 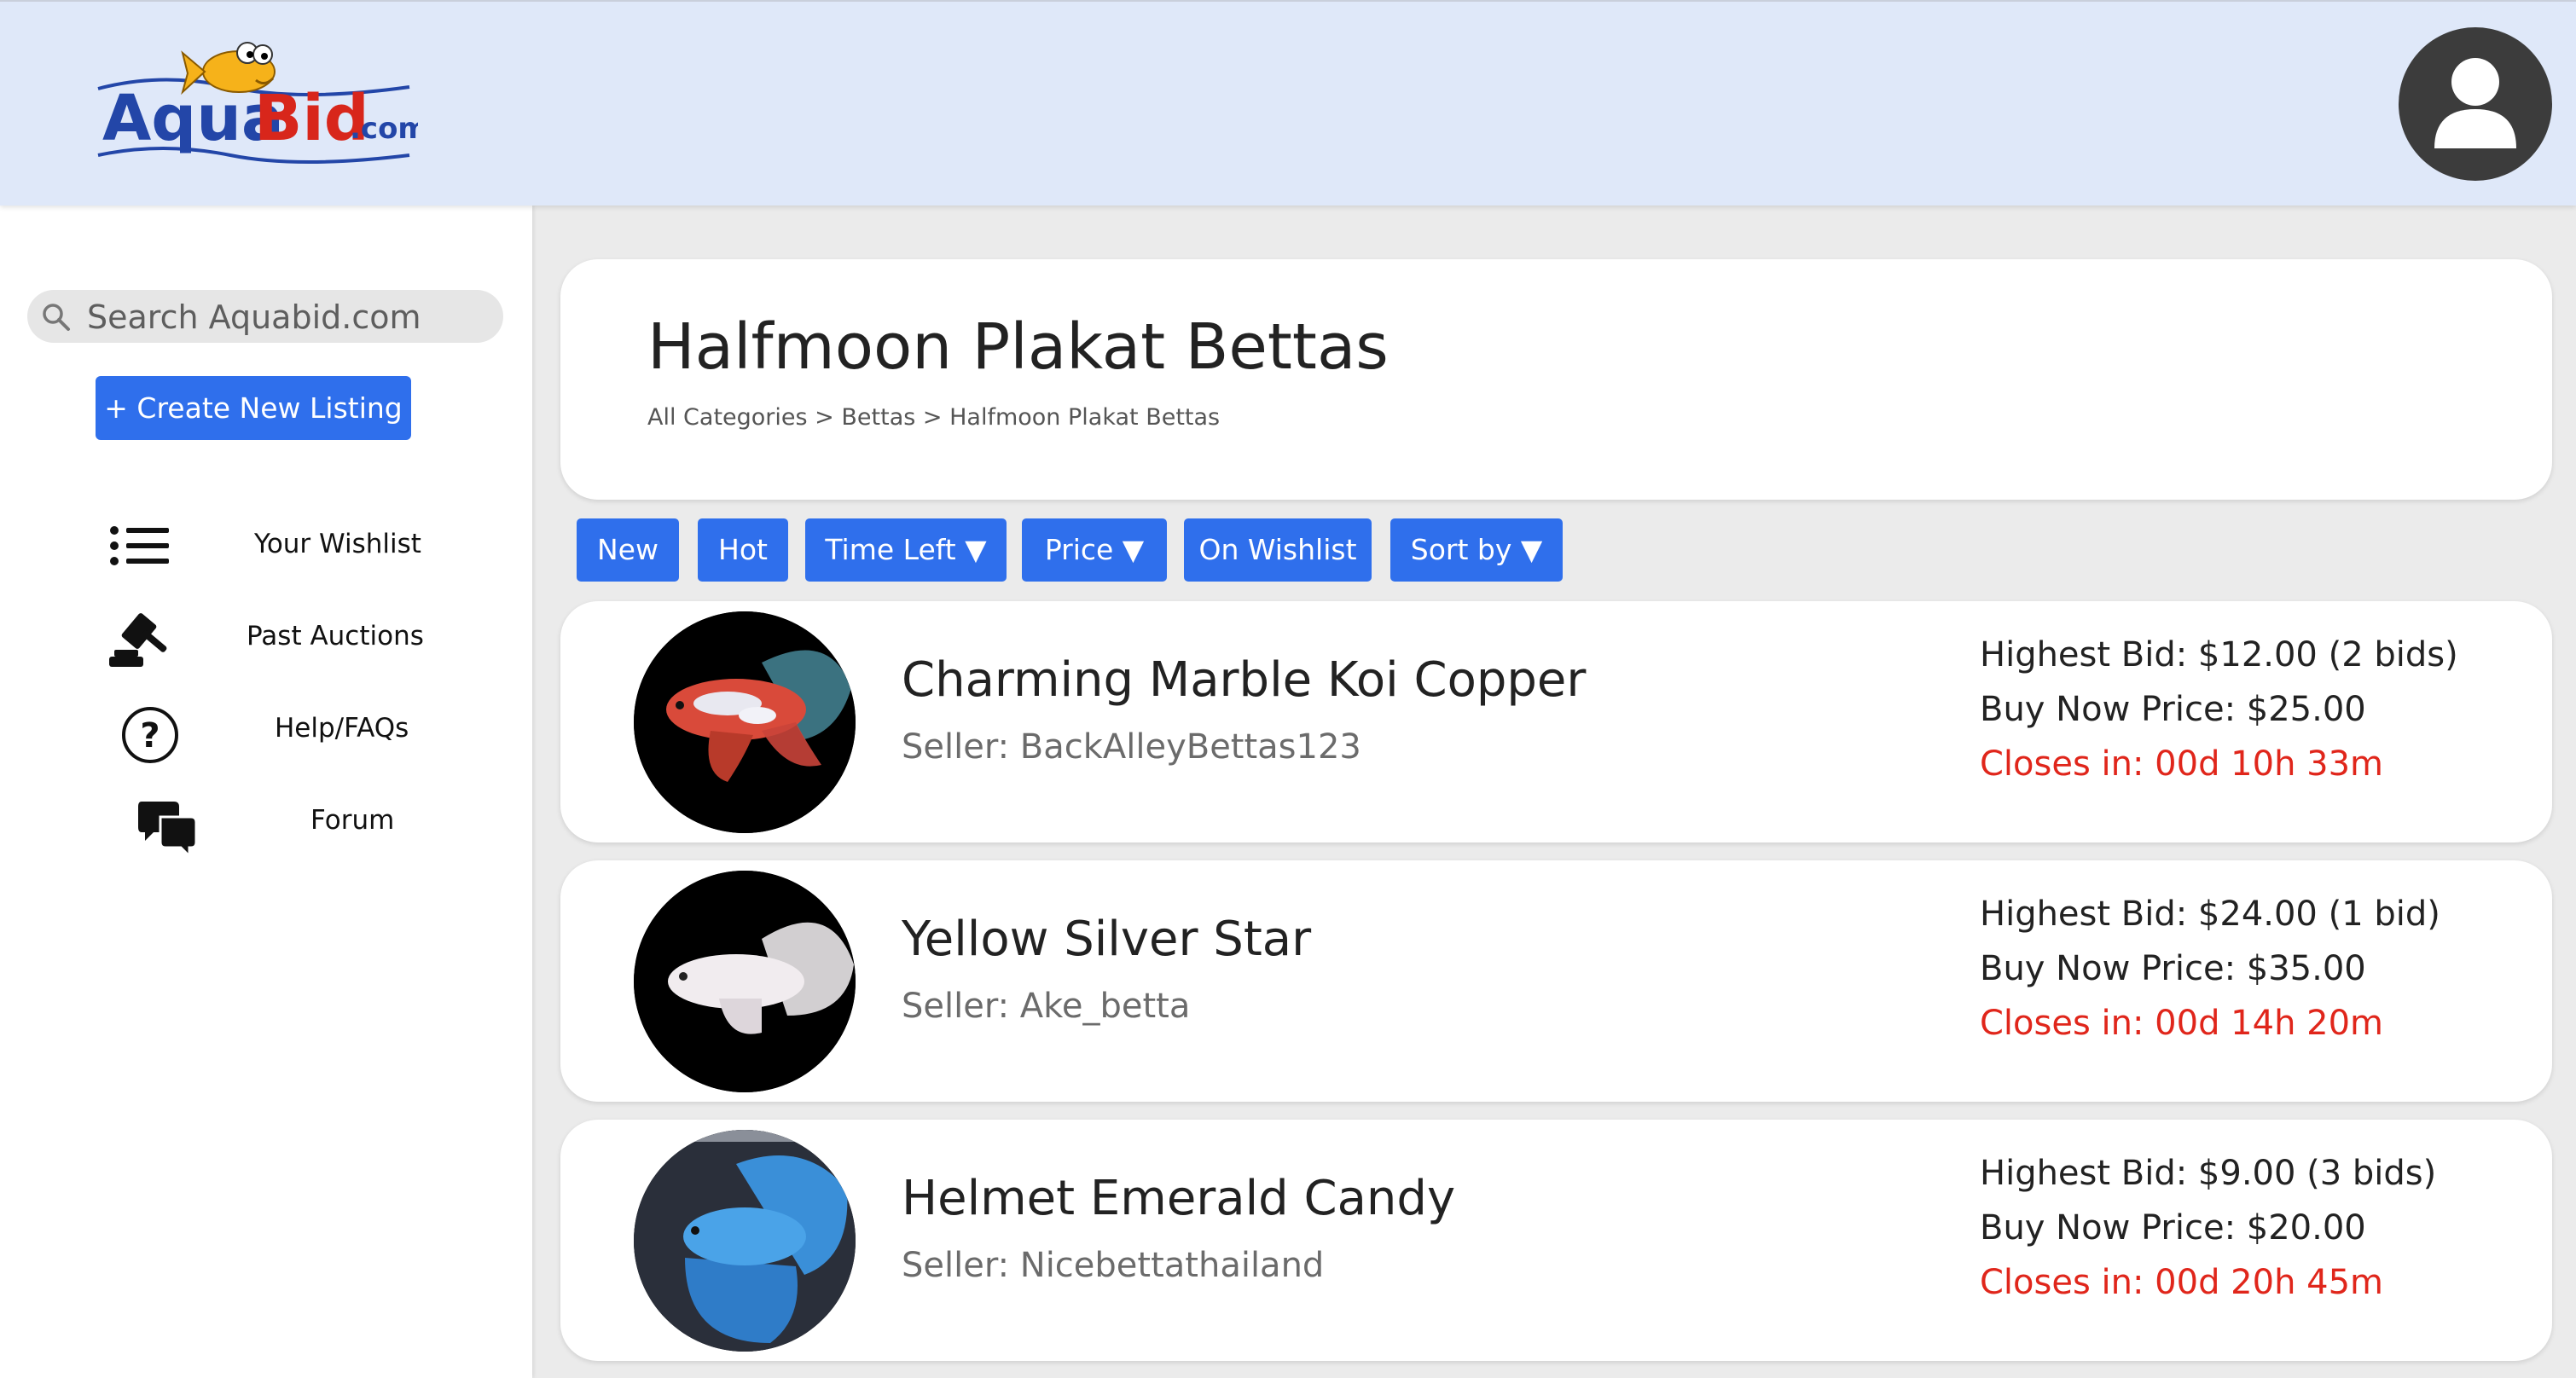 I want to click on listing-title: Helmet Emerald Candy, so click(x=1178, y=1198).